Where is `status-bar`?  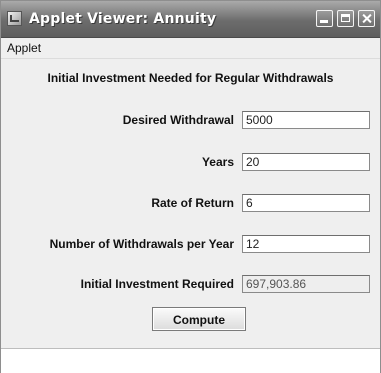
status-bar is located at coordinates (190, 360).